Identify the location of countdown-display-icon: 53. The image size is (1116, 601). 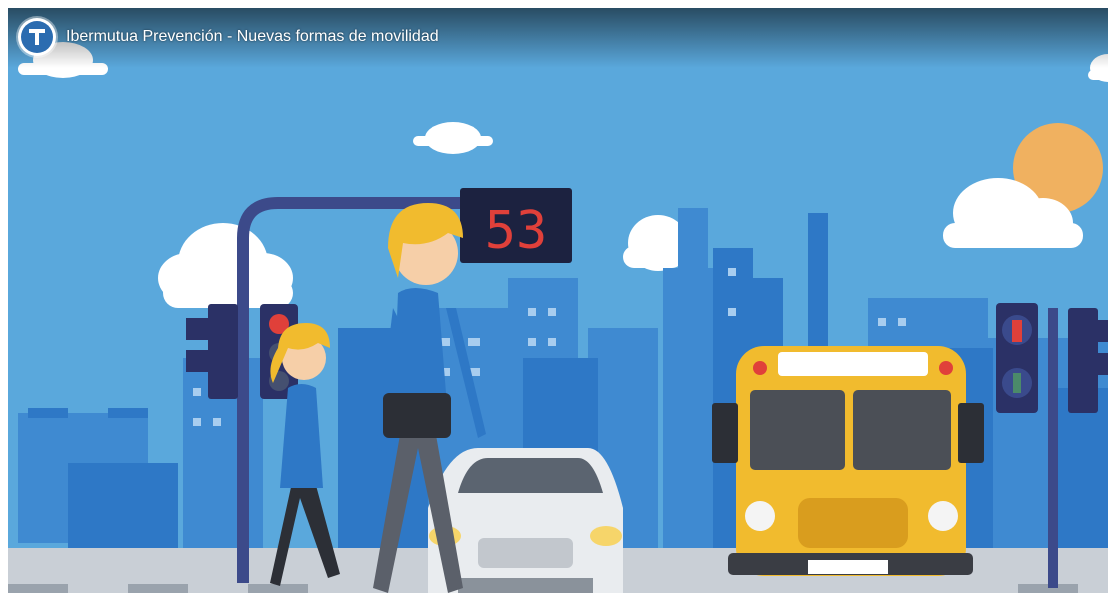
(516, 225).